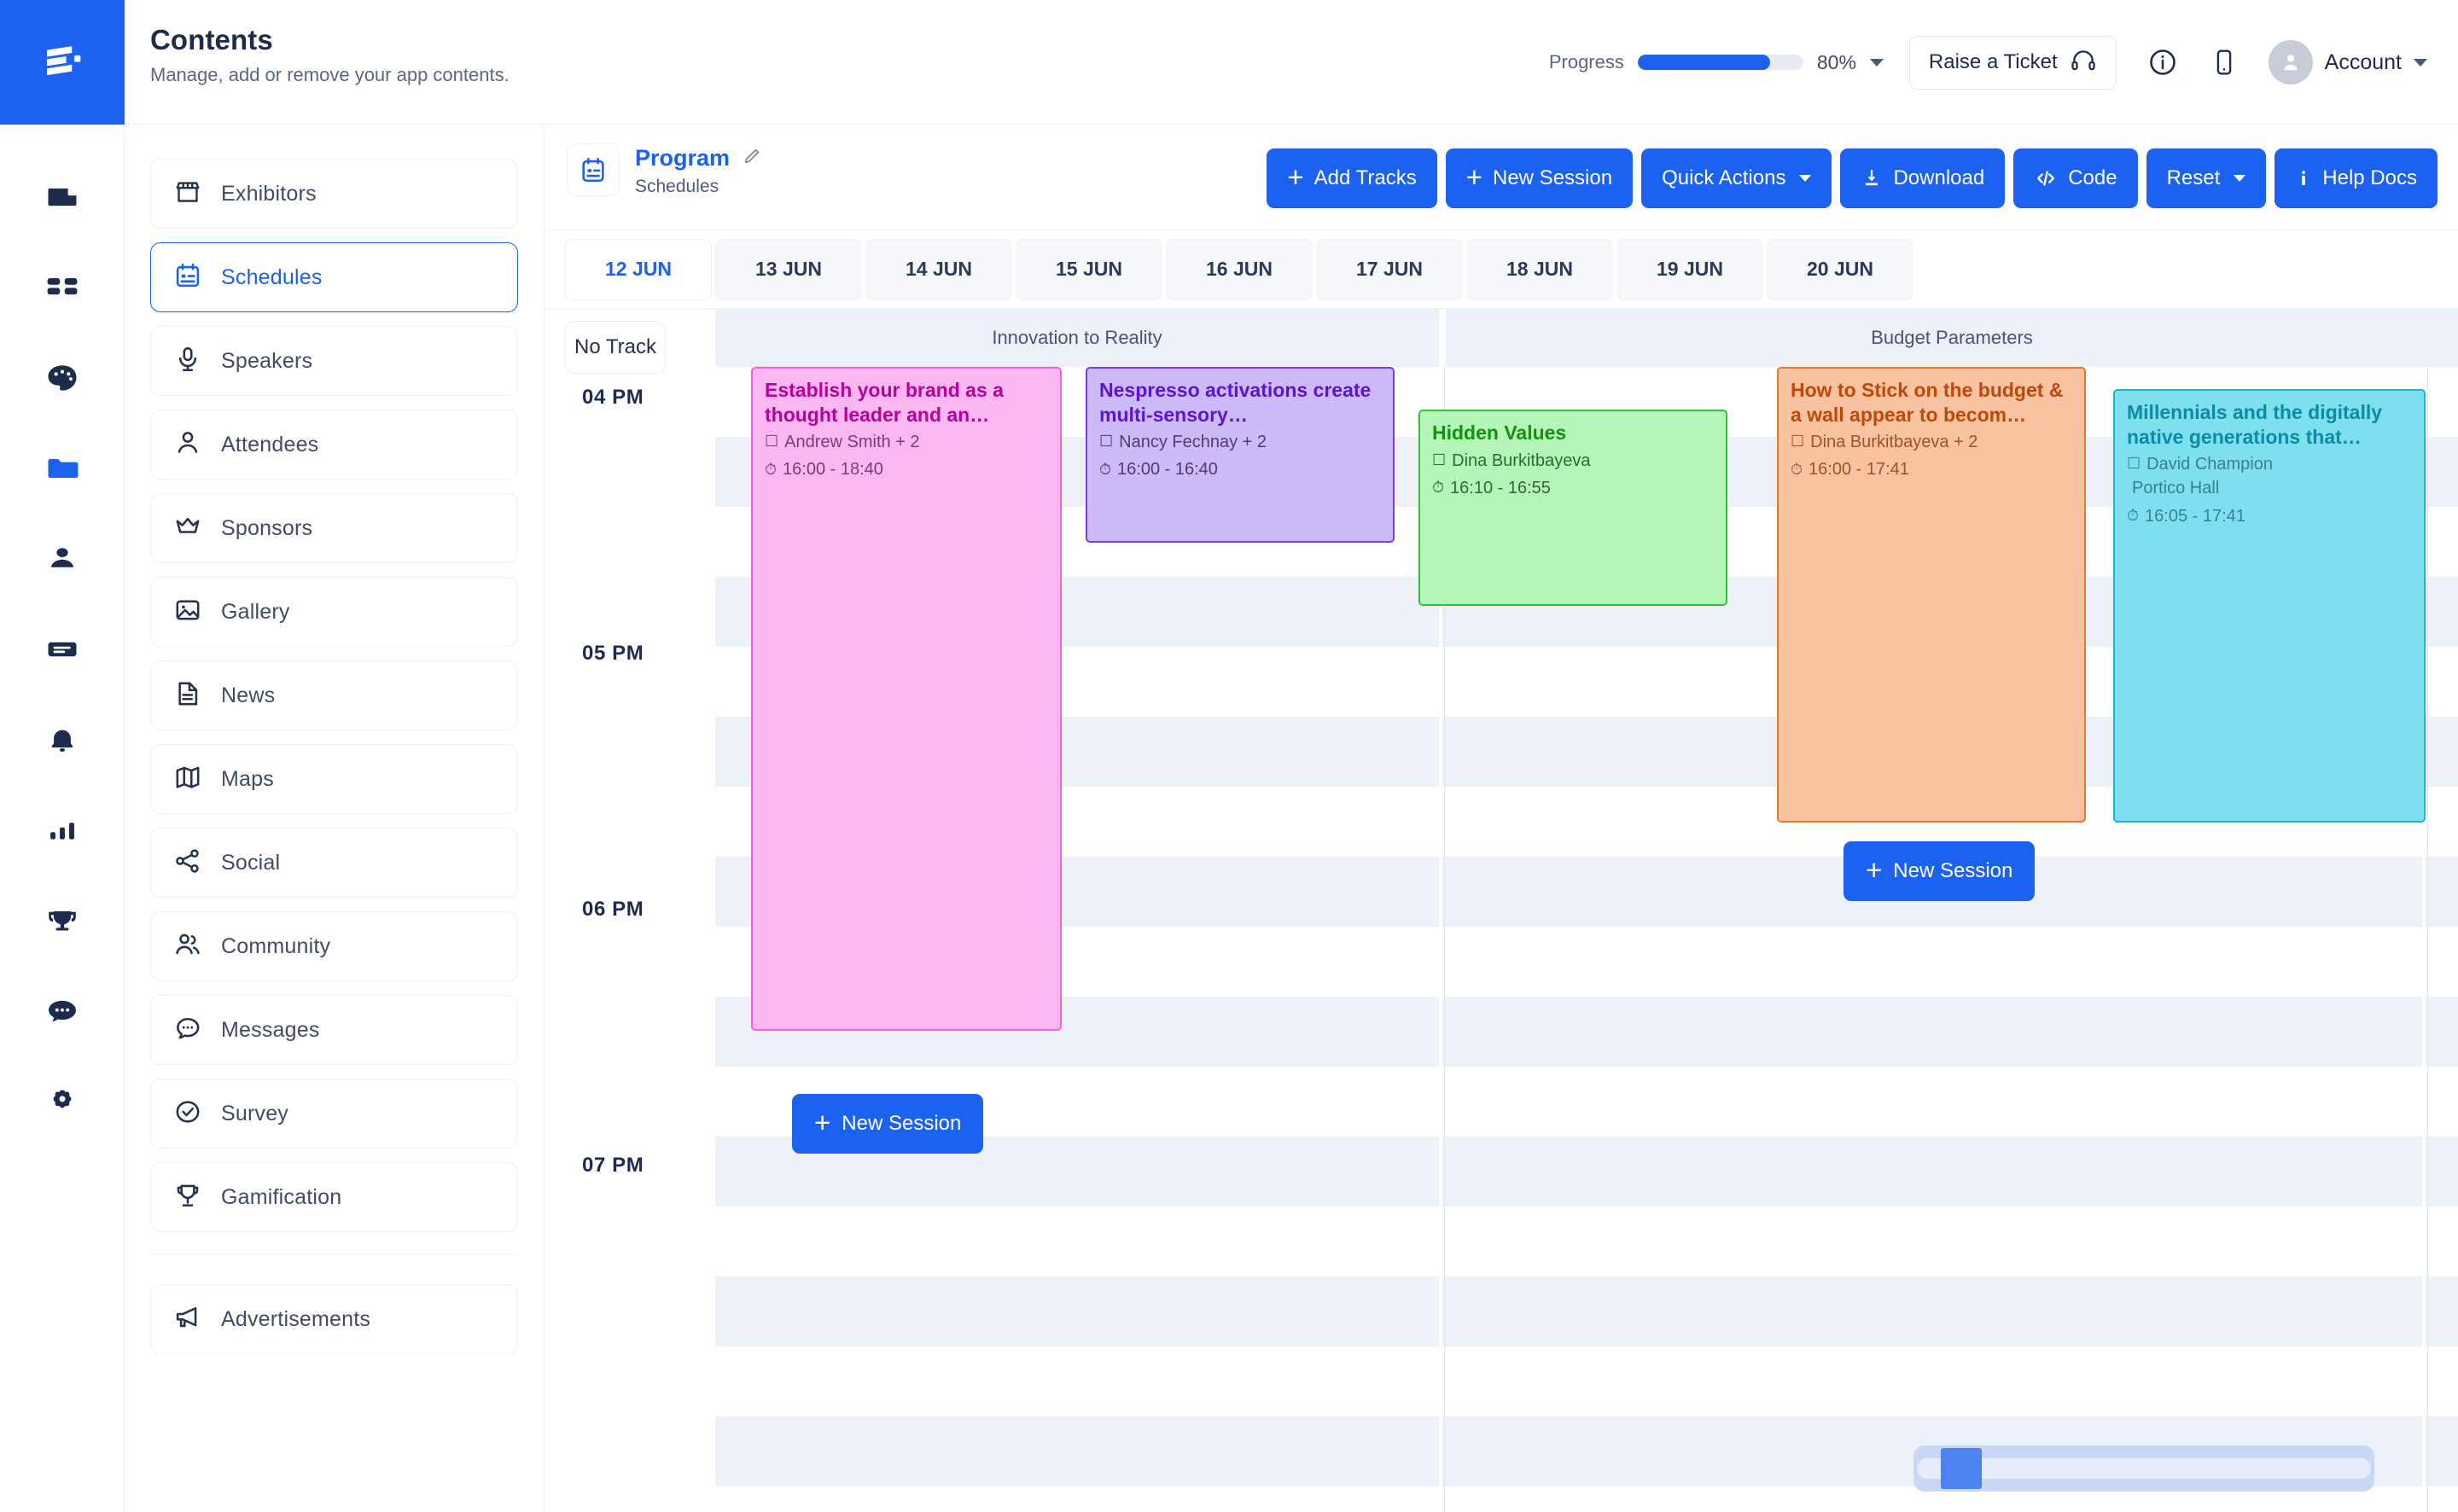 Image resolution: width=2458 pixels, height=1512 pixels. What do you see at coordinates (334, 612) in the screenshot?
I see `menu-item-gallery: Gallery` at bounding box center [334, 612].